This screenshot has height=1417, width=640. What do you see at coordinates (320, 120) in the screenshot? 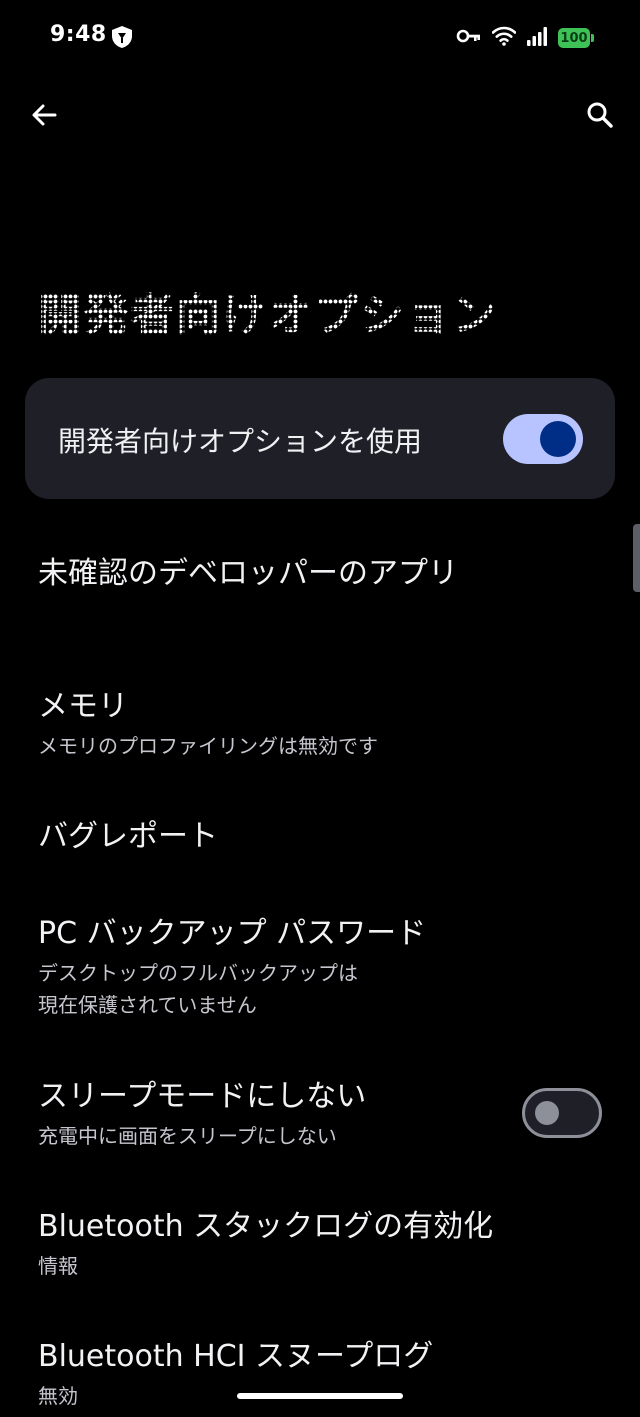
I see `top-app-bar` at bounding box center [320, 120].